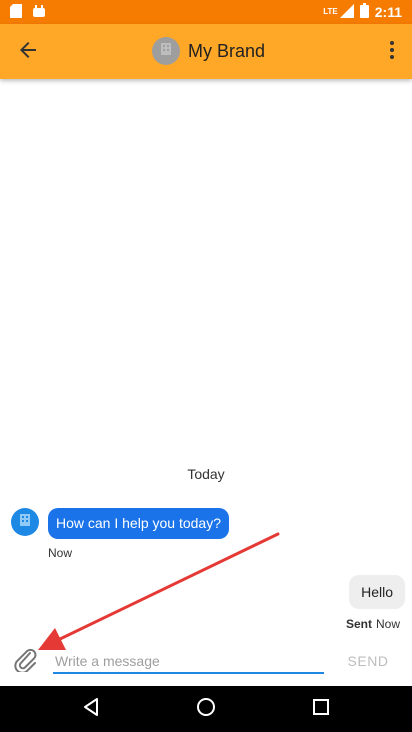 This screenshot has height=732, width=412. I want to click on bot-avatar, so click(25, 522).